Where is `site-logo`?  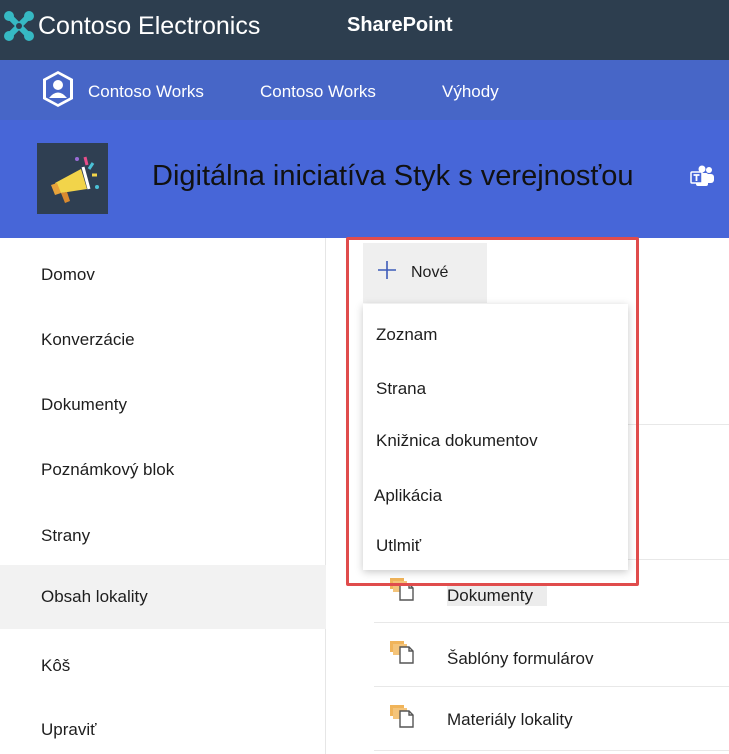
site-logo is located at coordinates (72, 178).